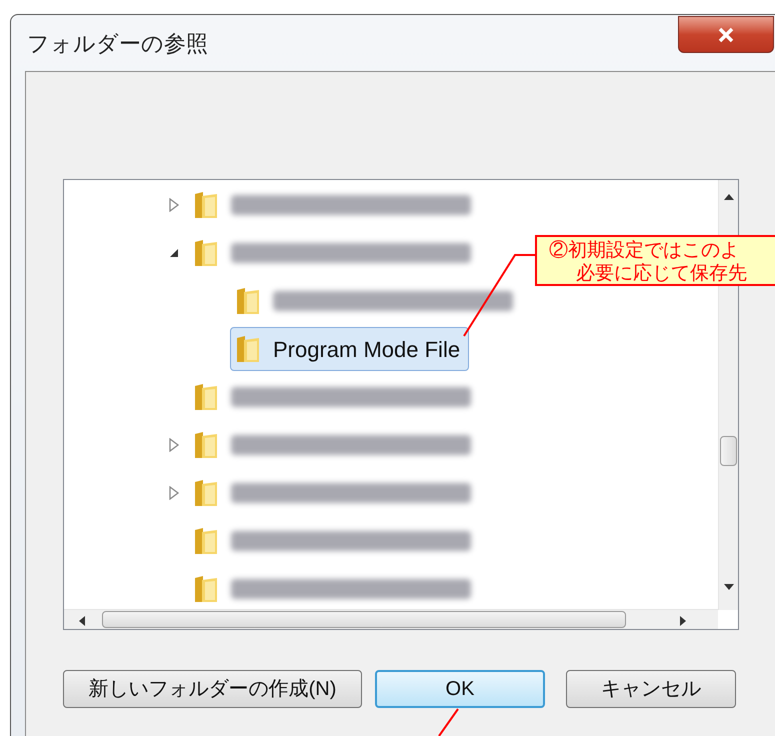 This screenshot has height=736, width=775. I want to click on close-icon, so click(726, 34).